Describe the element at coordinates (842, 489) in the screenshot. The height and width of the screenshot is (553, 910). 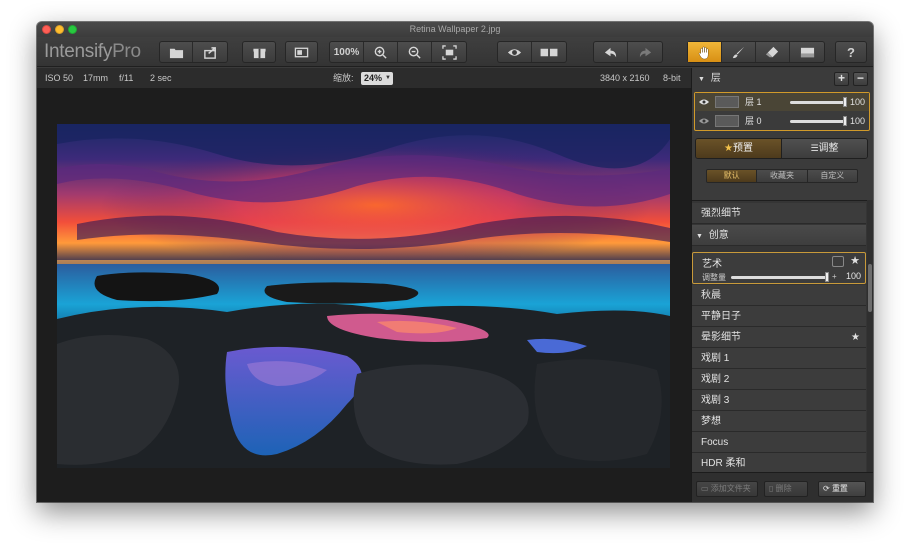
I see `reset-button: ⟳ 重置` at that location.